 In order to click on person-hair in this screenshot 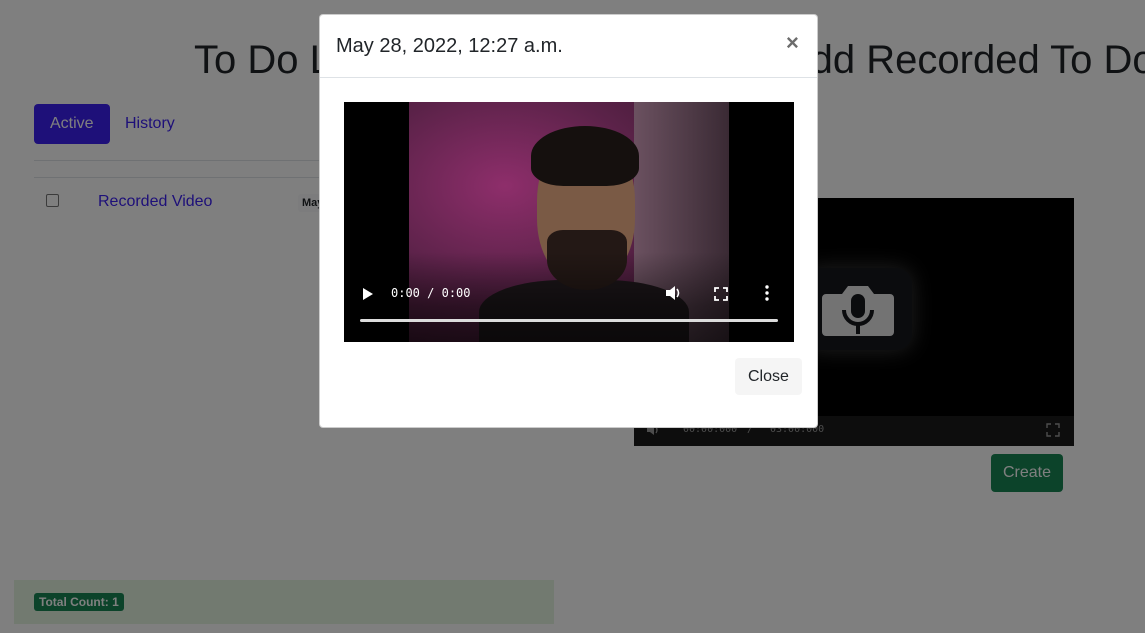, I will do `click(585, 156)`.